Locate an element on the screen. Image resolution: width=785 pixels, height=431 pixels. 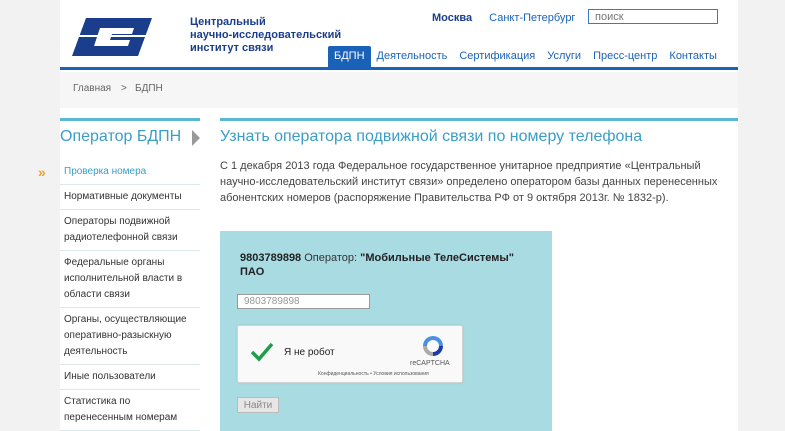
sidebar-title: Оператор БДПН is located at coordinates (121, 136).